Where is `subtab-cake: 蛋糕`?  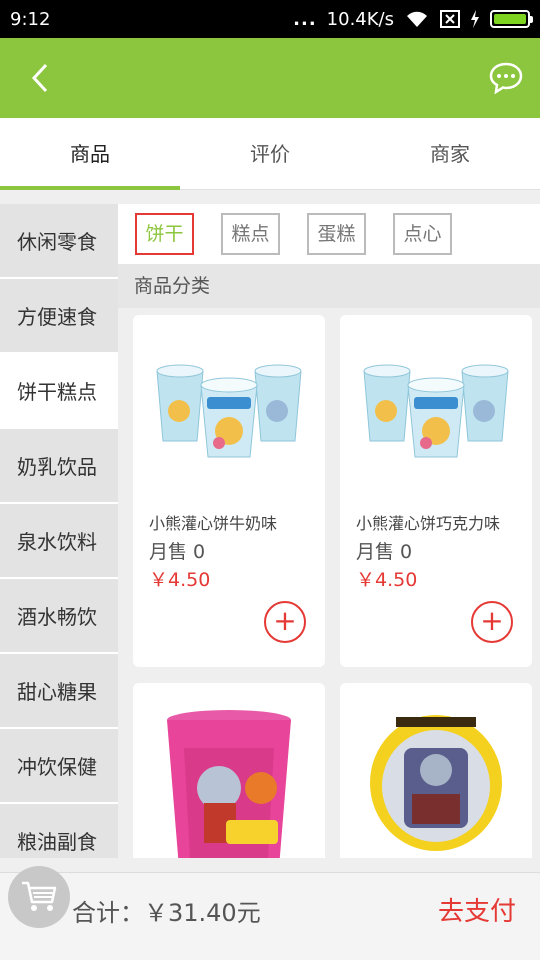 subtab-cake: 蛋糕 is located at coordinates (336, 234).